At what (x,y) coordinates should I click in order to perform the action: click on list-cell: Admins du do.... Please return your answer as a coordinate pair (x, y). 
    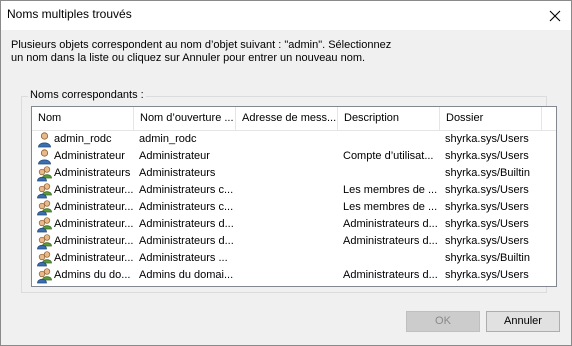
    Looking at the image, I should click on (92, 275).